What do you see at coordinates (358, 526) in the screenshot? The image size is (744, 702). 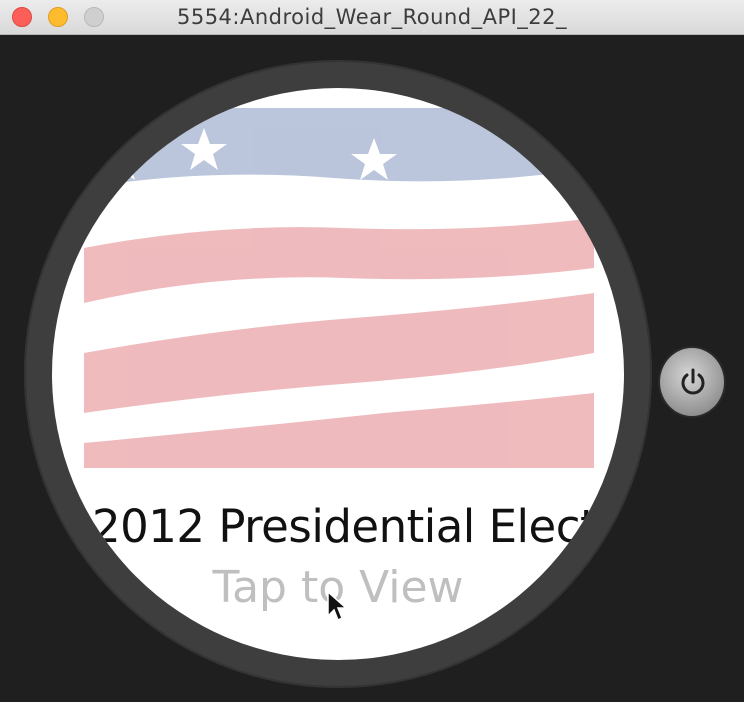 I see `notification-title: 2012 Presidential Election` at bounding box center [358, 526].